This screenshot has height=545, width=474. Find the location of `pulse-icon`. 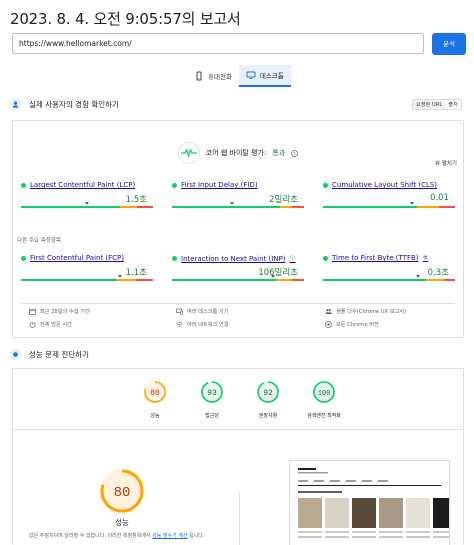

pulse-icon is located at coordinates (188, 153).